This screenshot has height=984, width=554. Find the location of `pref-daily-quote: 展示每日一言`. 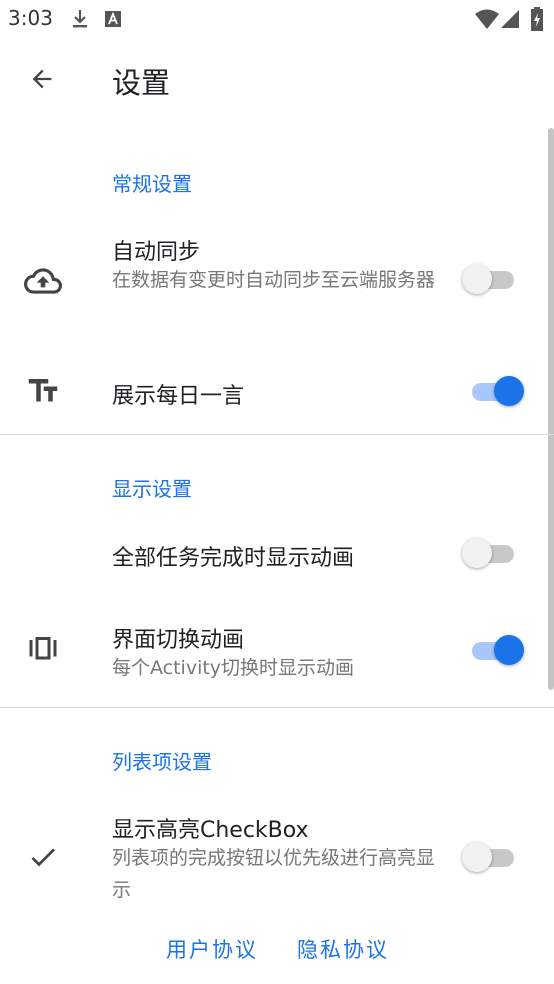

pref-daily-quote: 展示每日一言 is located at coordinates (274, 392).